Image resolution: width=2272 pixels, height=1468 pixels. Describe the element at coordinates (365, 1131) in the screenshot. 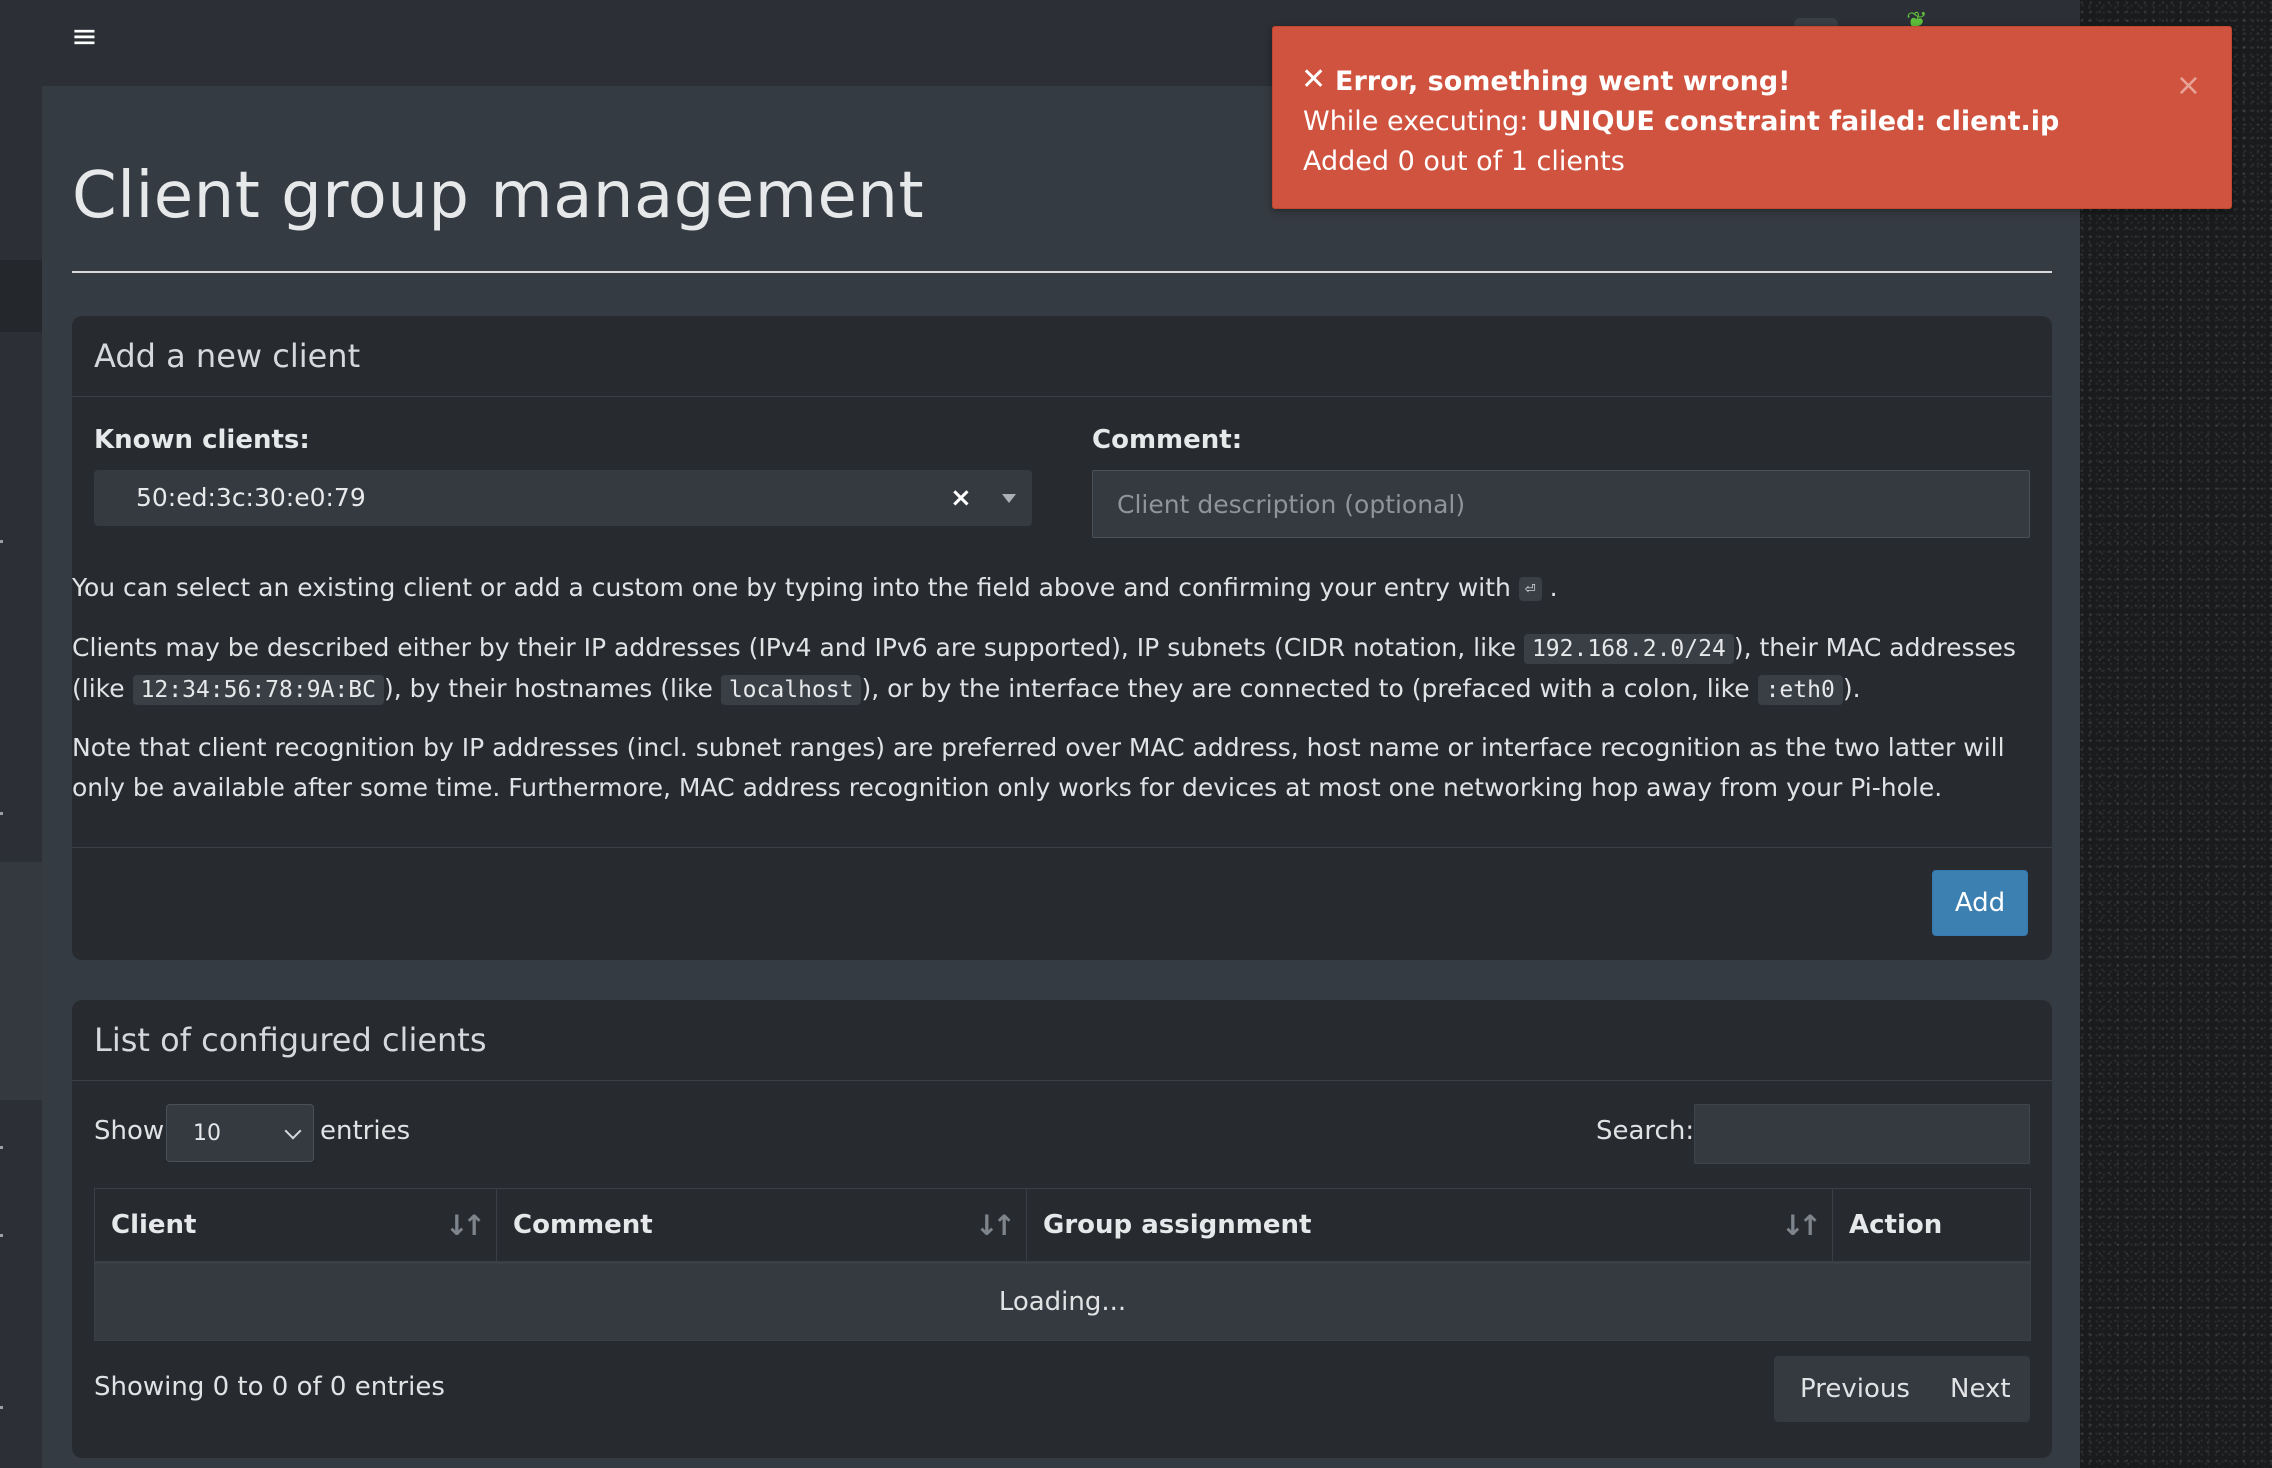

I see `entries-label: entries` at that location.